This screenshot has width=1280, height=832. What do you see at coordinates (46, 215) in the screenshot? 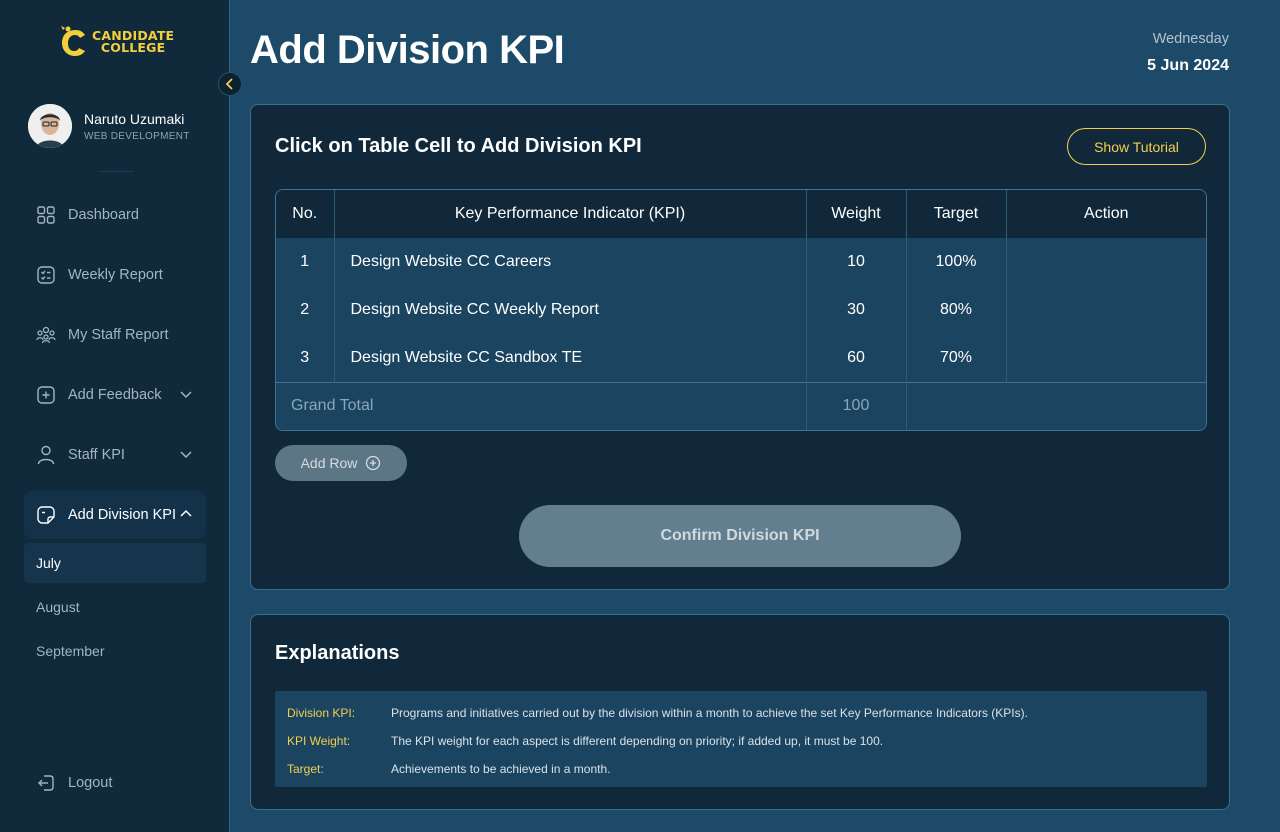
I see `dashboard-grid-icon` at bounding box center [46, 215].